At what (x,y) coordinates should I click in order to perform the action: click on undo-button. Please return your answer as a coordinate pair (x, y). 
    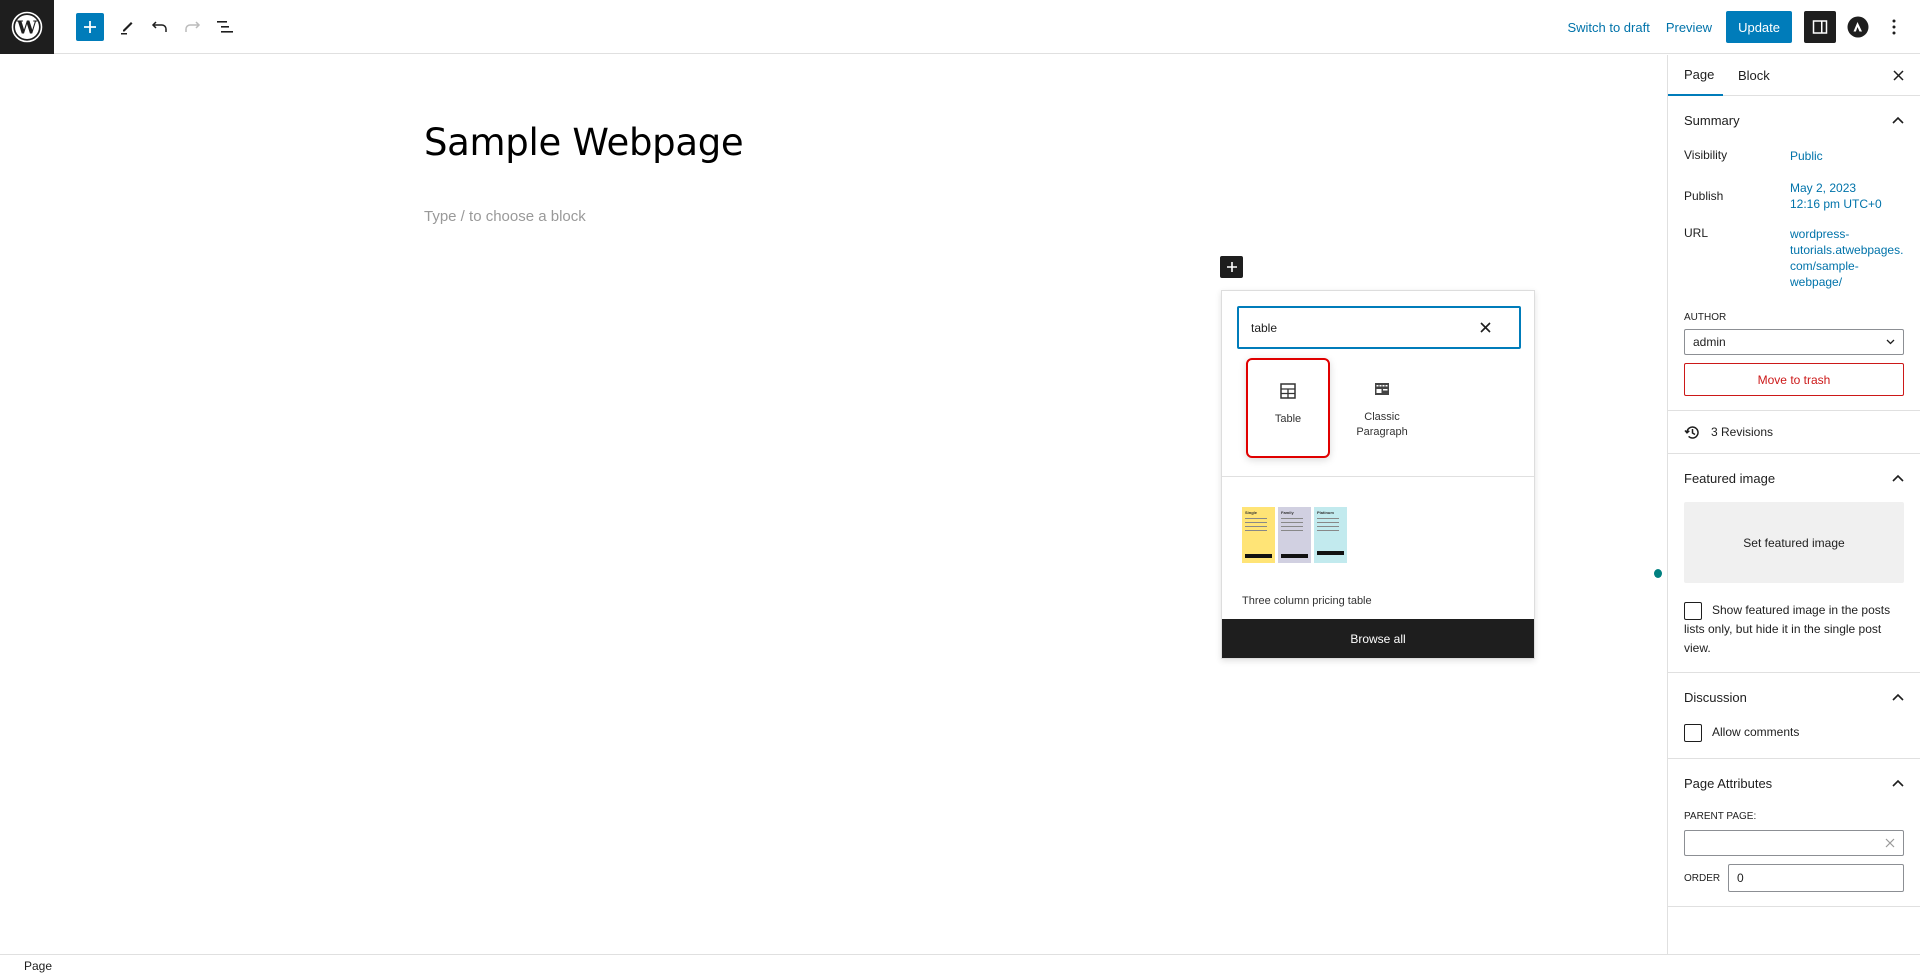
    Looking at the image, I should click on (160, 27).